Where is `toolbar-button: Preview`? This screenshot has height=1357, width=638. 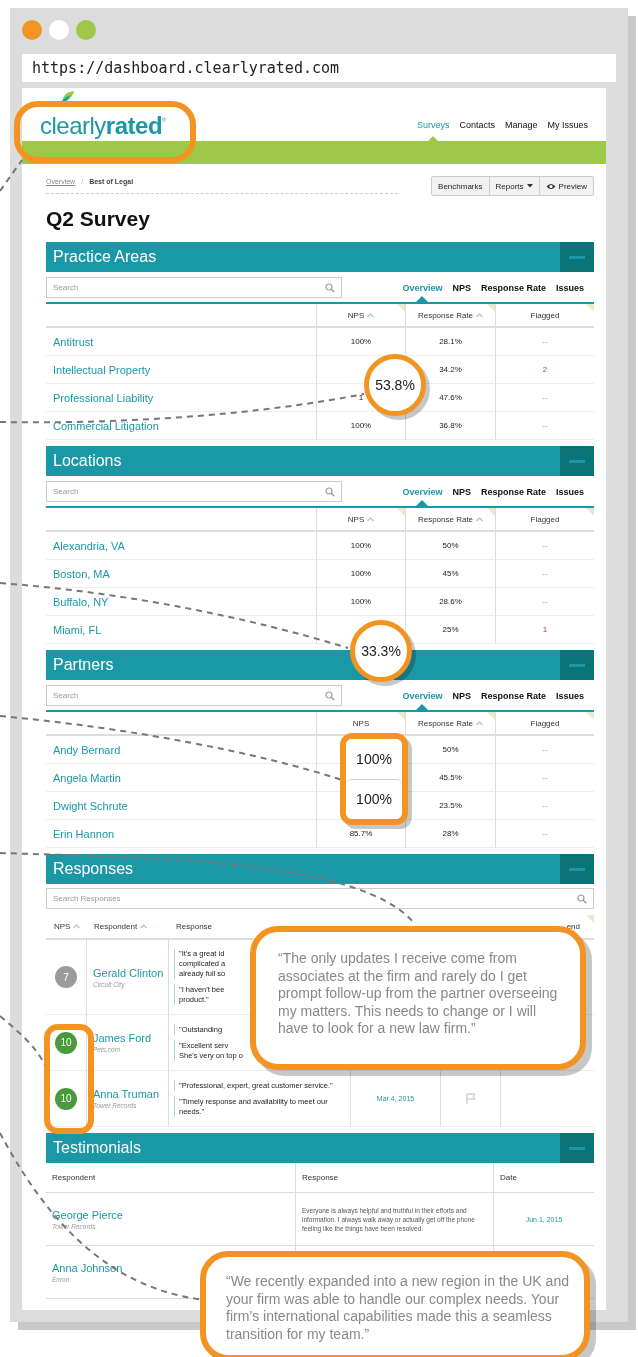 toolbar-button: Preview is located at coordinates (566, 186).